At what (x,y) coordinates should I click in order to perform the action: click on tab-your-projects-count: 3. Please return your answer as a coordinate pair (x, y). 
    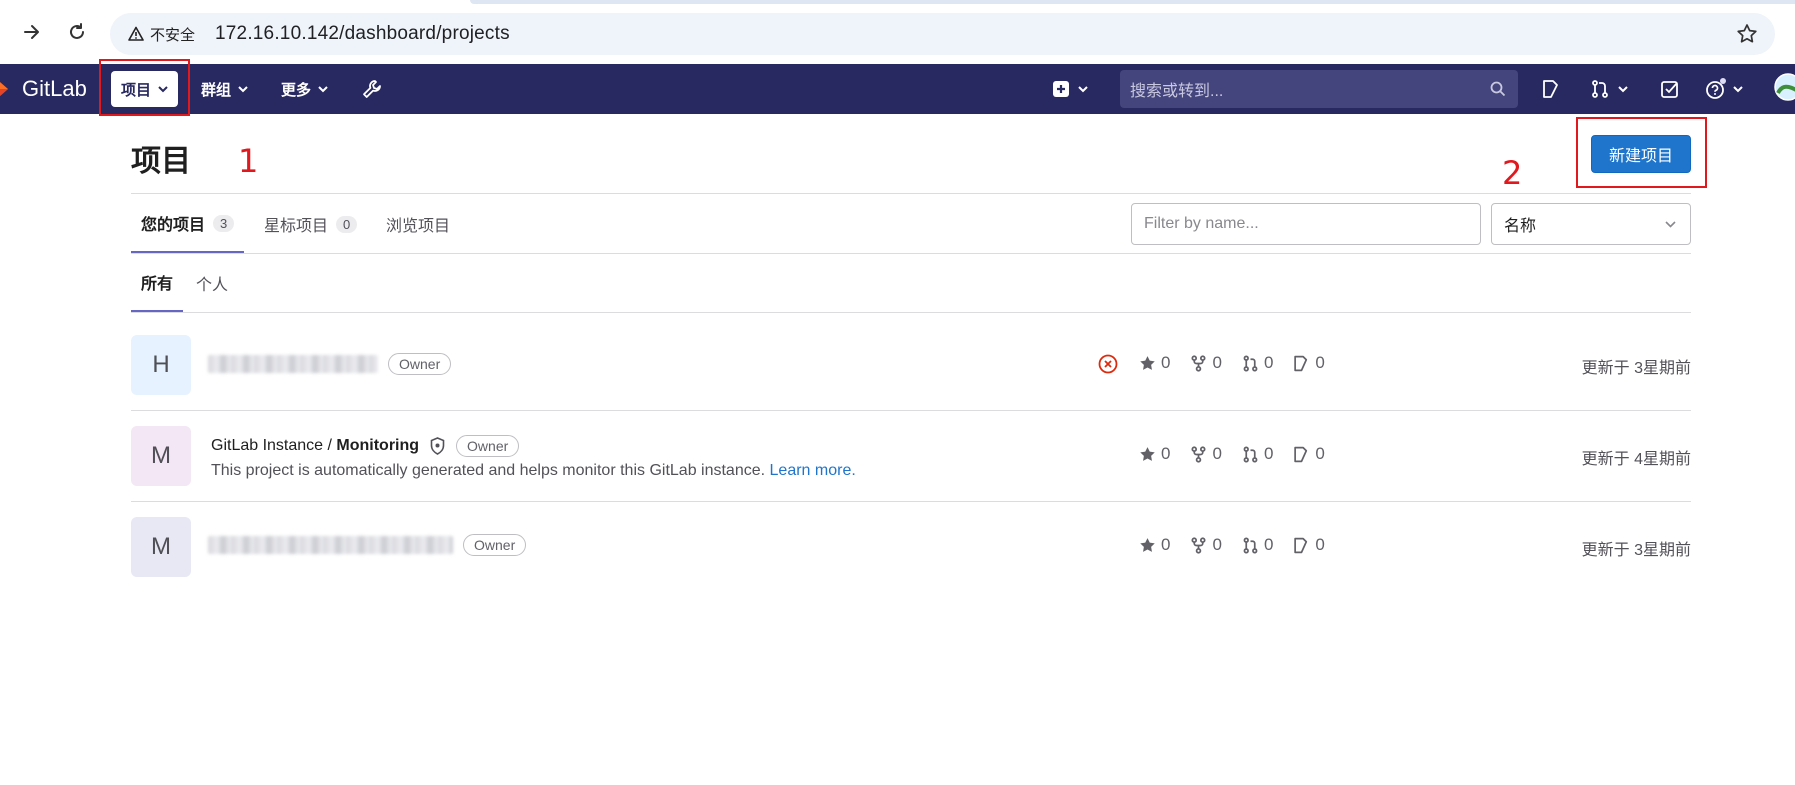
    Looking at the image, I should click on (224, 223).